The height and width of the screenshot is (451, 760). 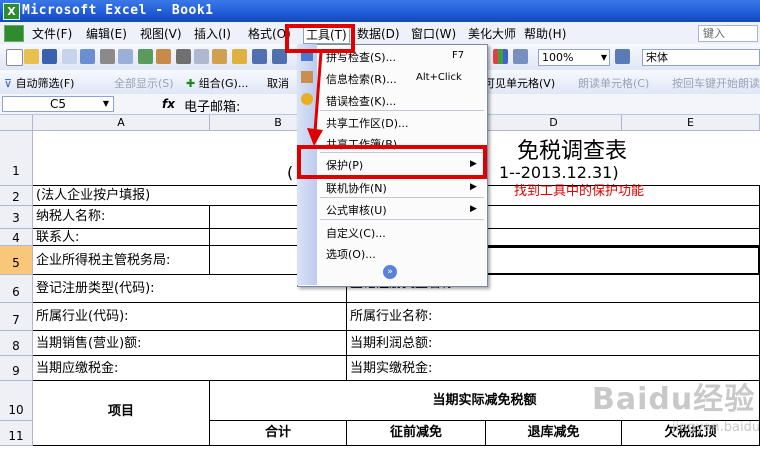 I want to click on cell-a7: 所属行业(代码):, so click(x=190, y=317).